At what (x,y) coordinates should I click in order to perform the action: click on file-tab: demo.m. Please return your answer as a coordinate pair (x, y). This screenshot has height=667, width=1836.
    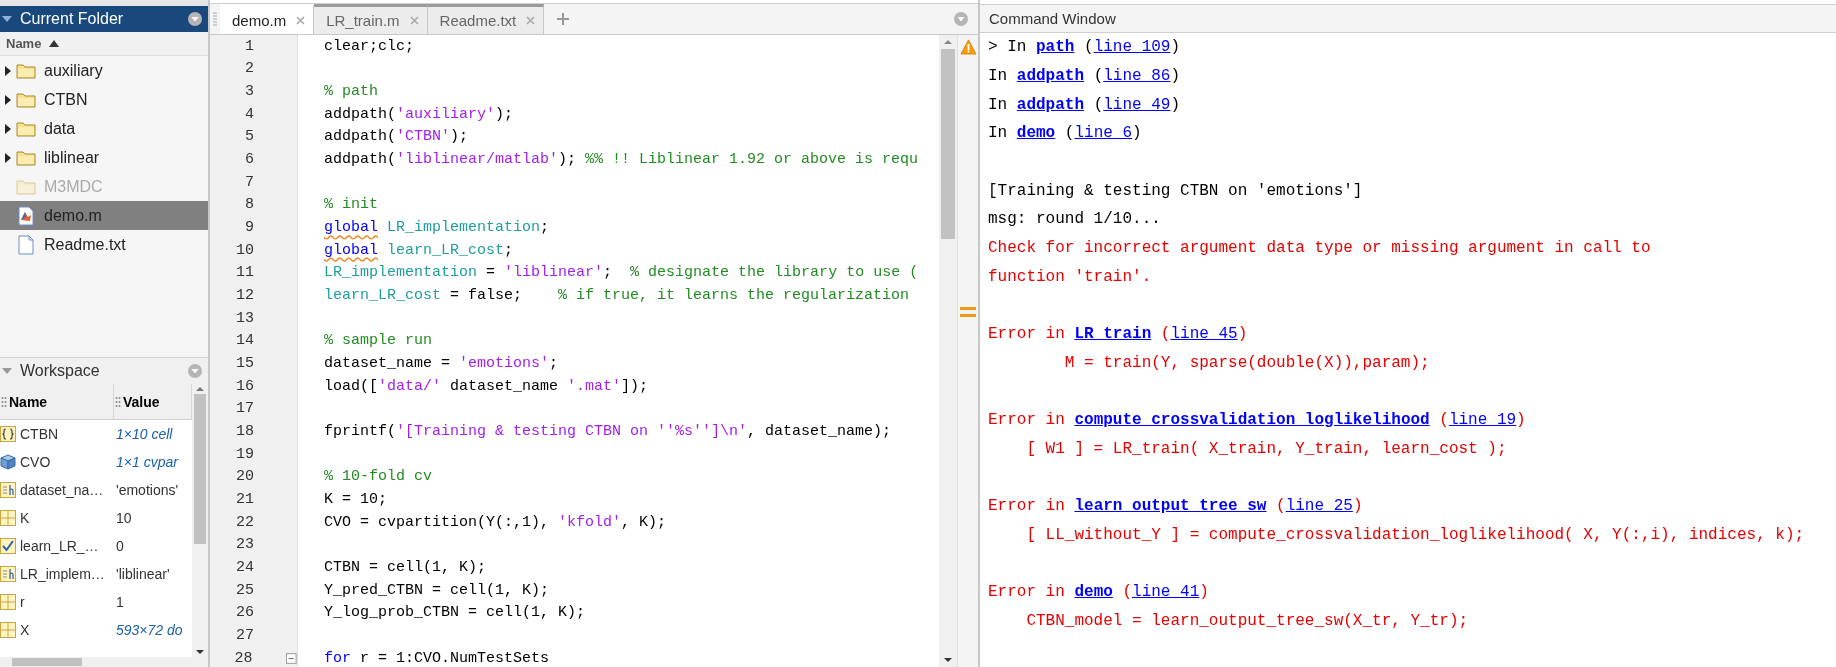
    Looking at the image, I should click on (267, 19).